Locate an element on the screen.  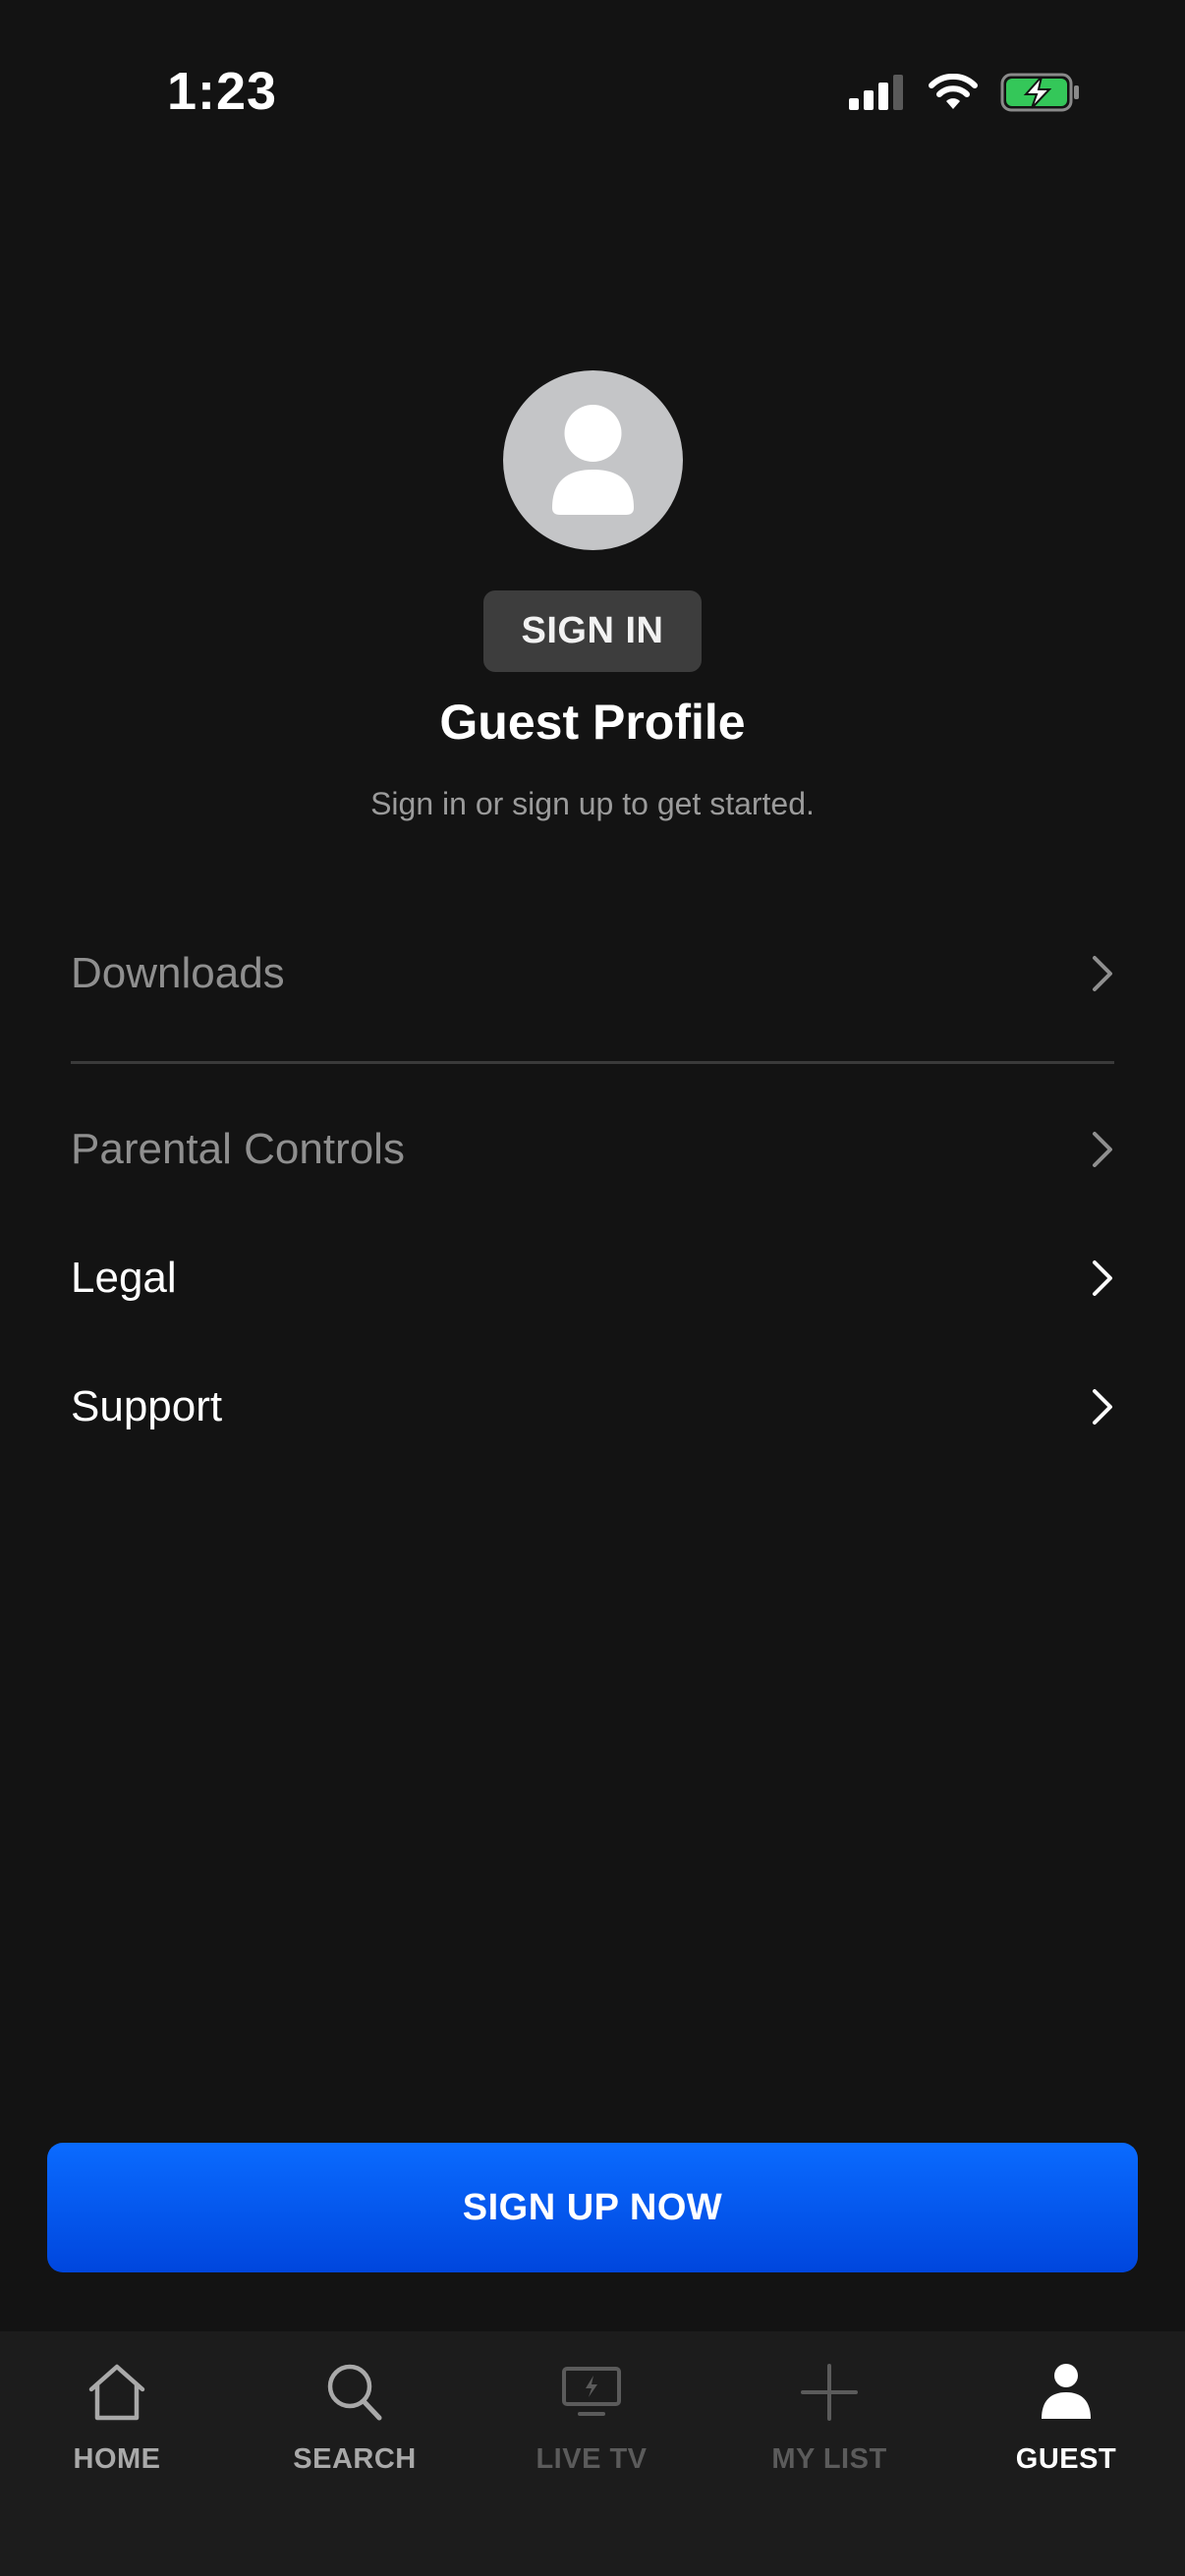
home-icon is located at coordinates (117, 2392).